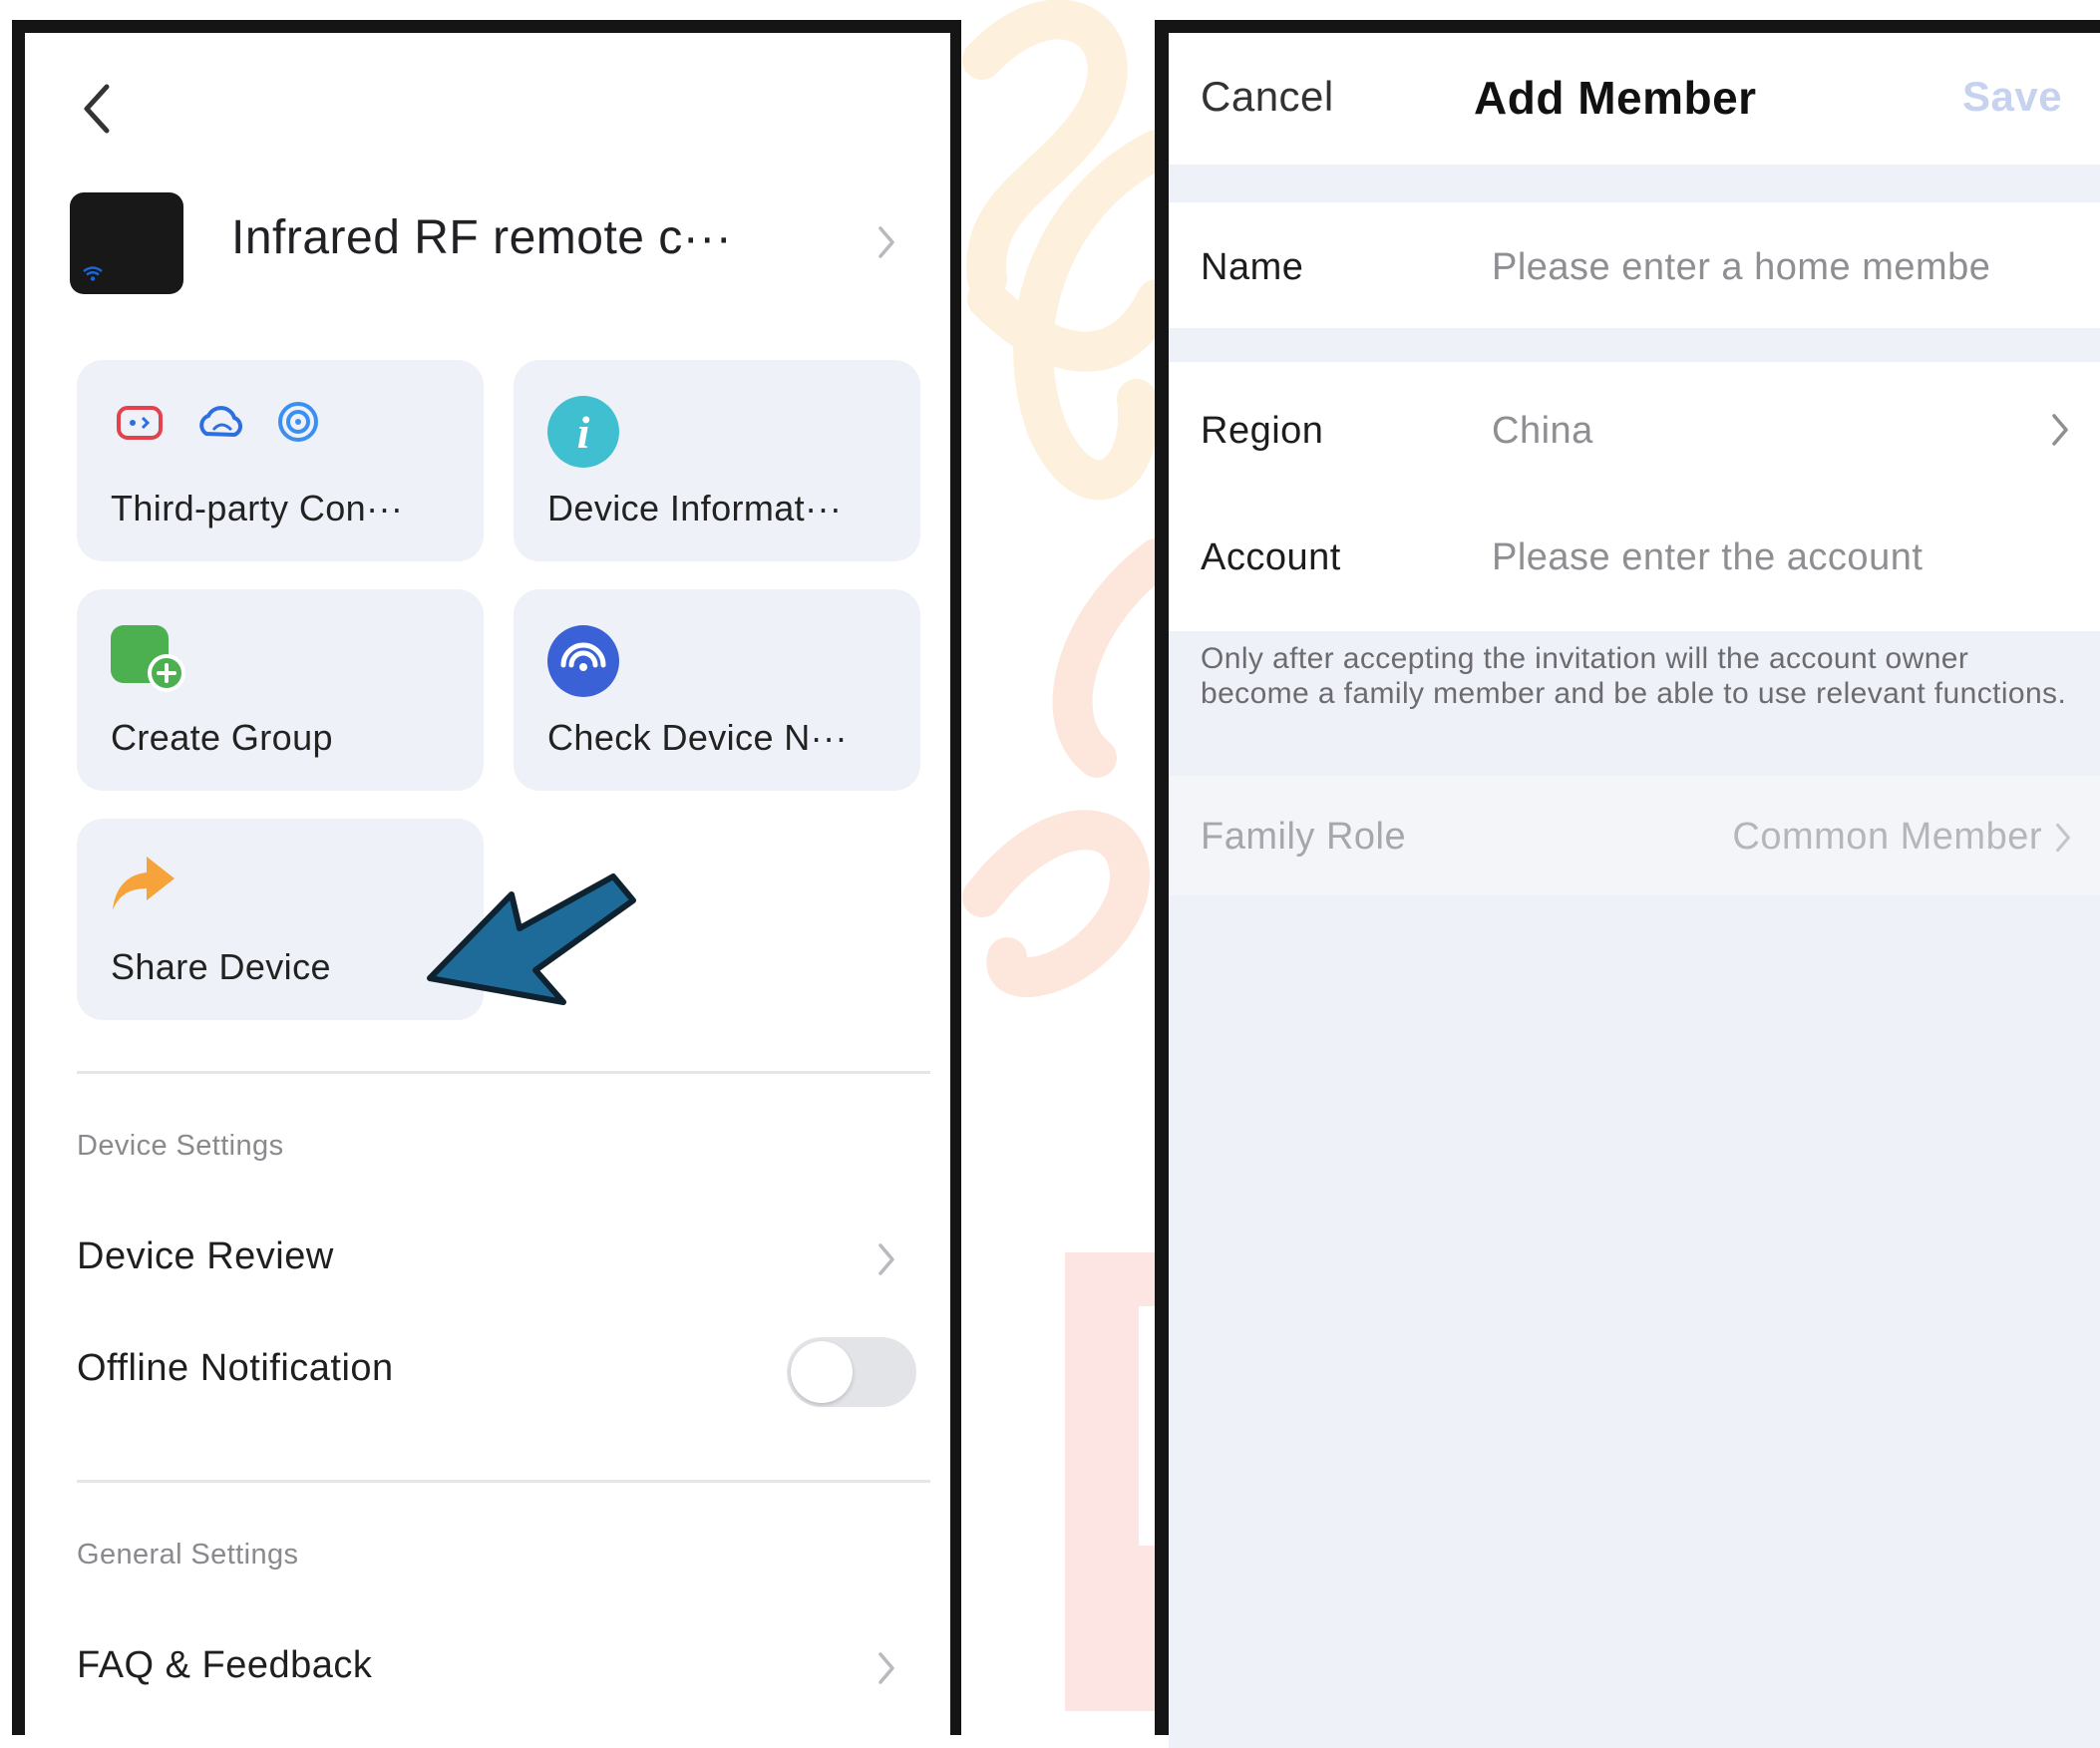  I want to click on save-button: Save, so click(2012, 97).